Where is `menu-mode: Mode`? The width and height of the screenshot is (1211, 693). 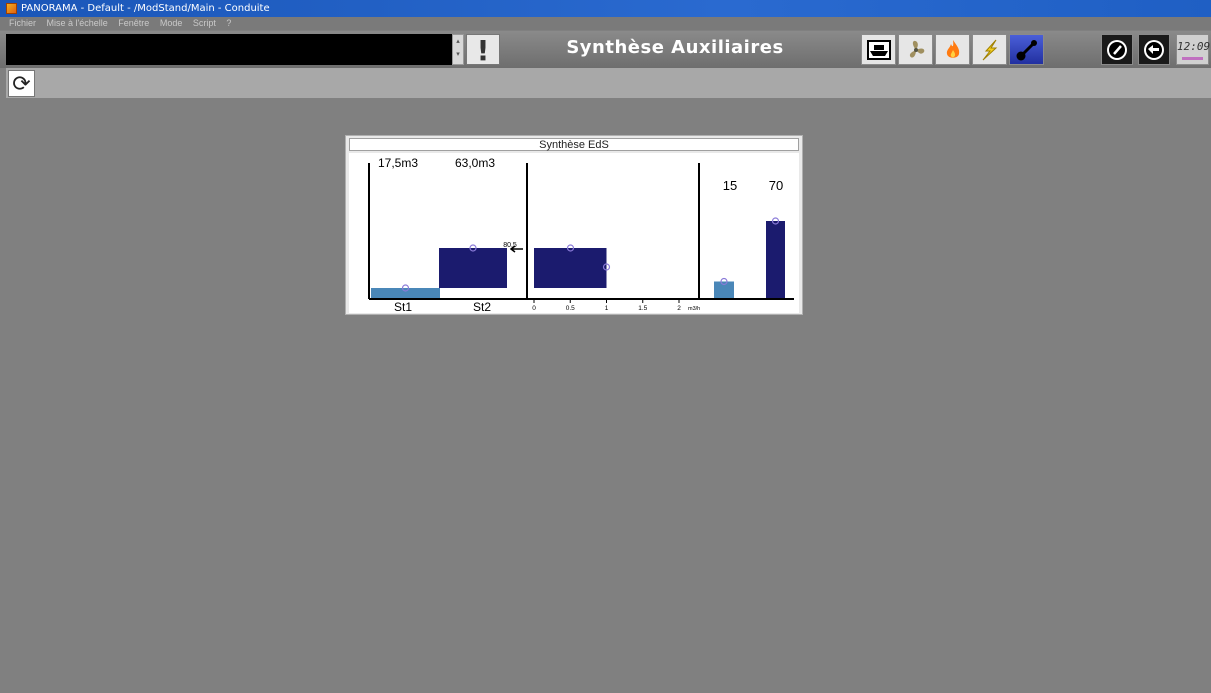
menu-mode: Mode is located at coordinates (171, 23).